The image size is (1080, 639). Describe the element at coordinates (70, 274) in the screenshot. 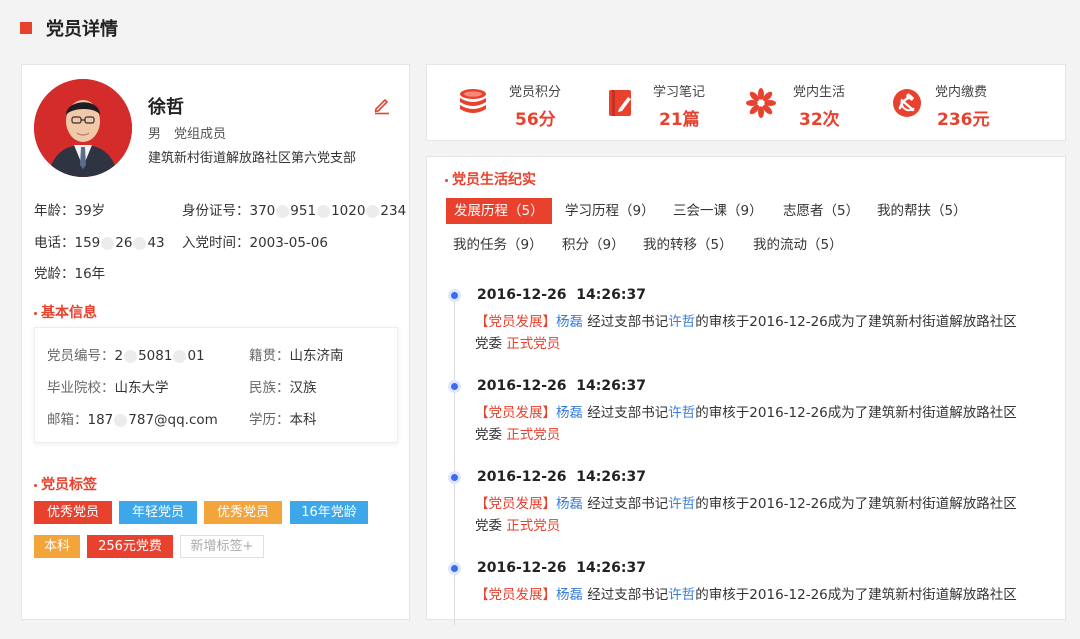

I see `party-age-field: 党龄：16年` at that location.